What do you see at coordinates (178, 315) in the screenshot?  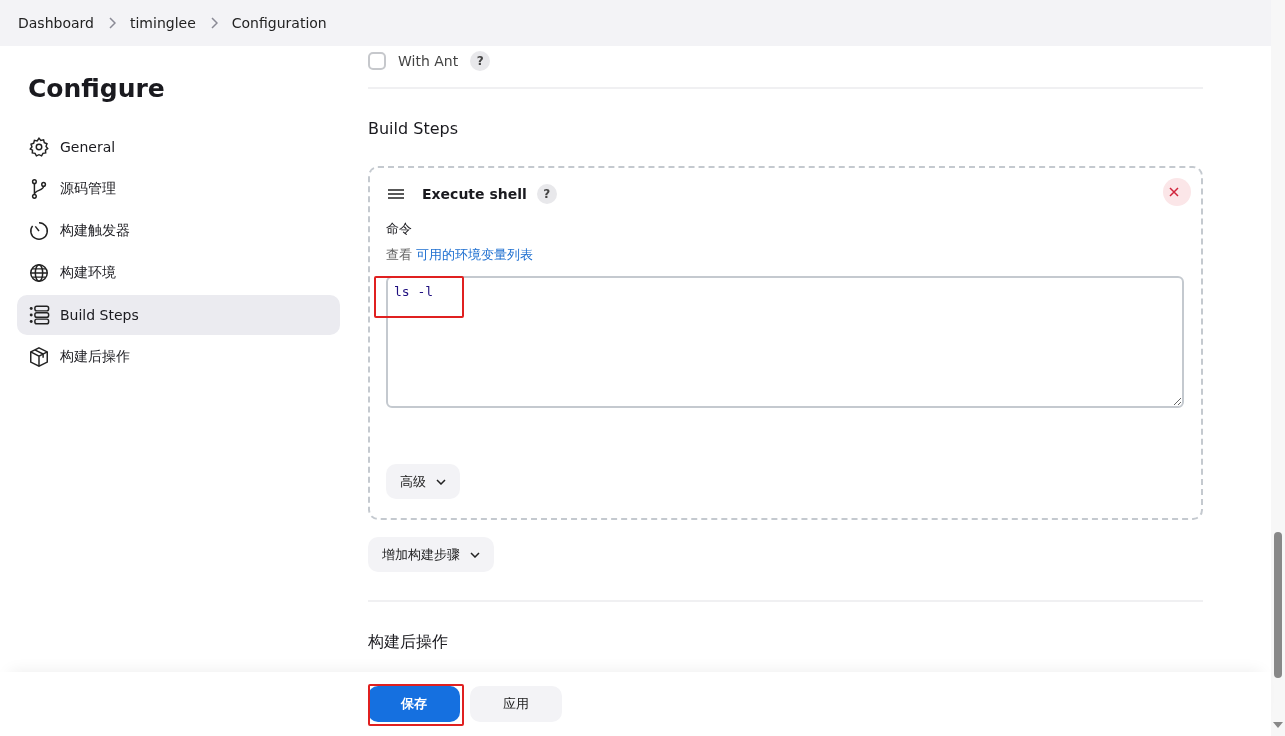 I see `sidebar-item: Build Steps` at bounding box center [178, 315].